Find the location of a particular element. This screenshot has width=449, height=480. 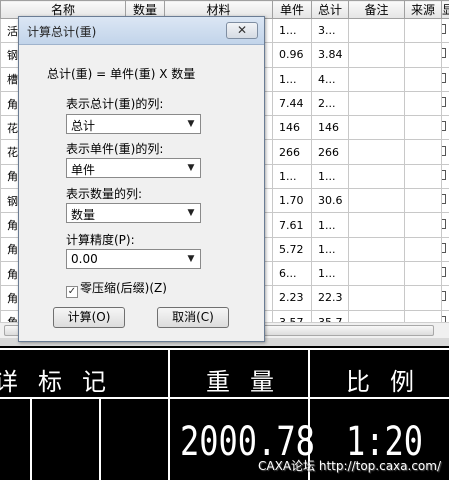

col-header-remark: 备注 is located at coordinates (376, 9).